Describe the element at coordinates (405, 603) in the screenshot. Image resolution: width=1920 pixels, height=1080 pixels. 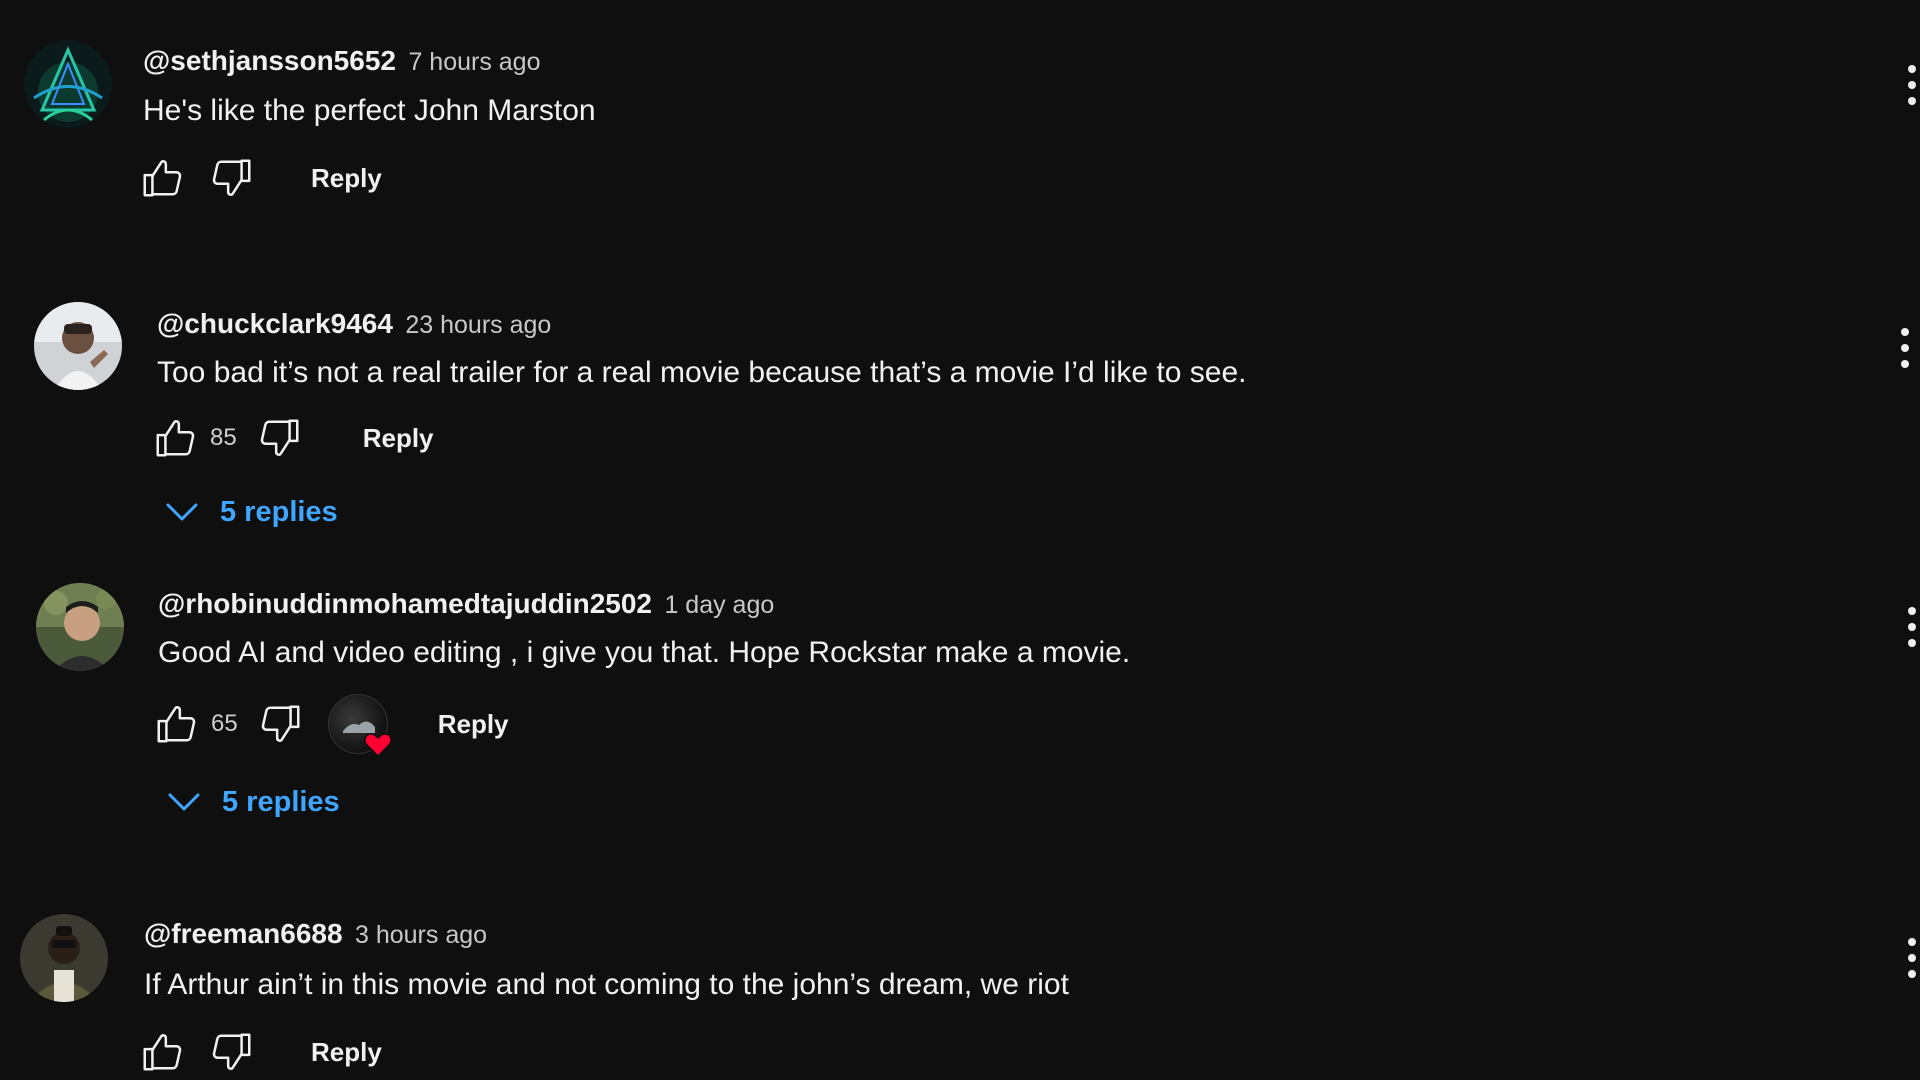
I see `comment-author: @rhobinuddinmohamedtajuddin2502` at that location.